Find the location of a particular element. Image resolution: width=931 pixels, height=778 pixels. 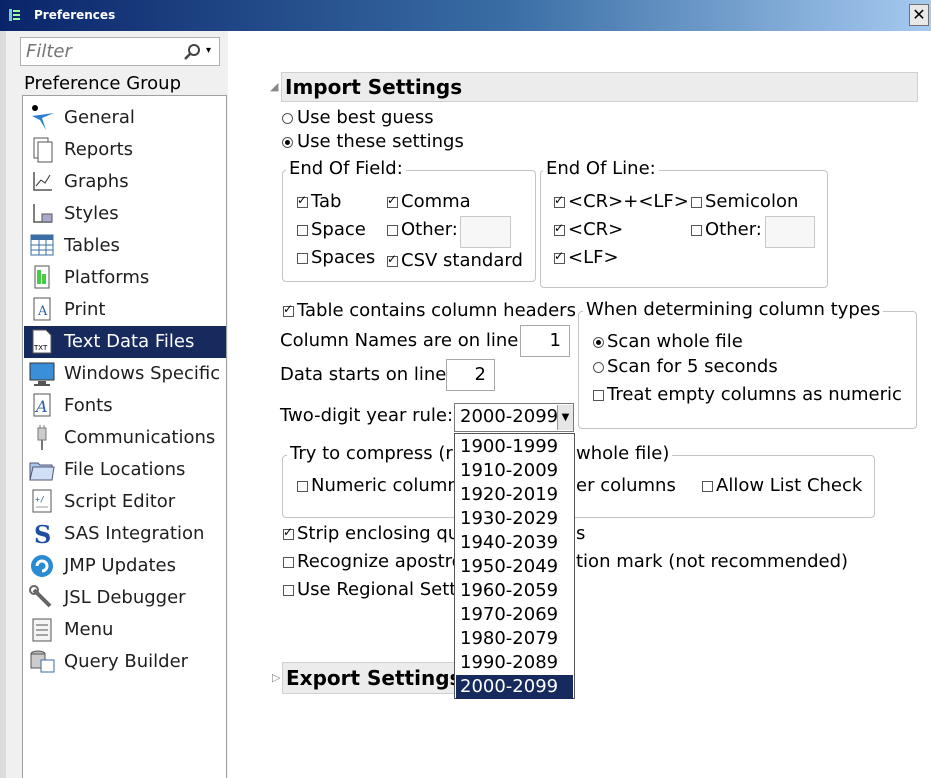

year-rule-value: 2000-2099 is located at coordinates (509, 416).